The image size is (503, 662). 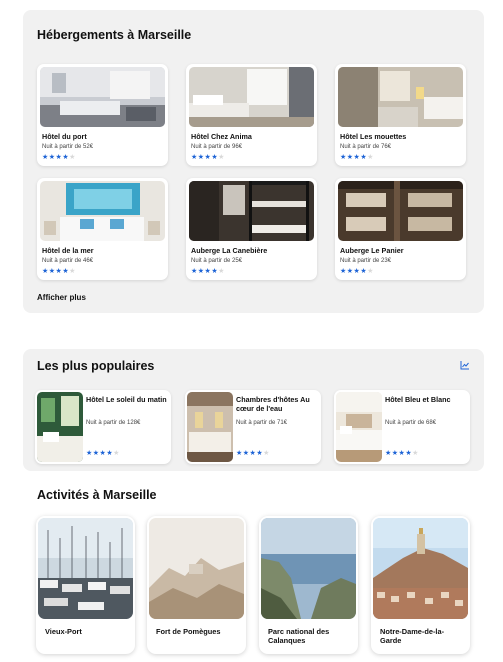 I want to click on activity-card: Parc national des Calanques, so click(x=308, y=585).